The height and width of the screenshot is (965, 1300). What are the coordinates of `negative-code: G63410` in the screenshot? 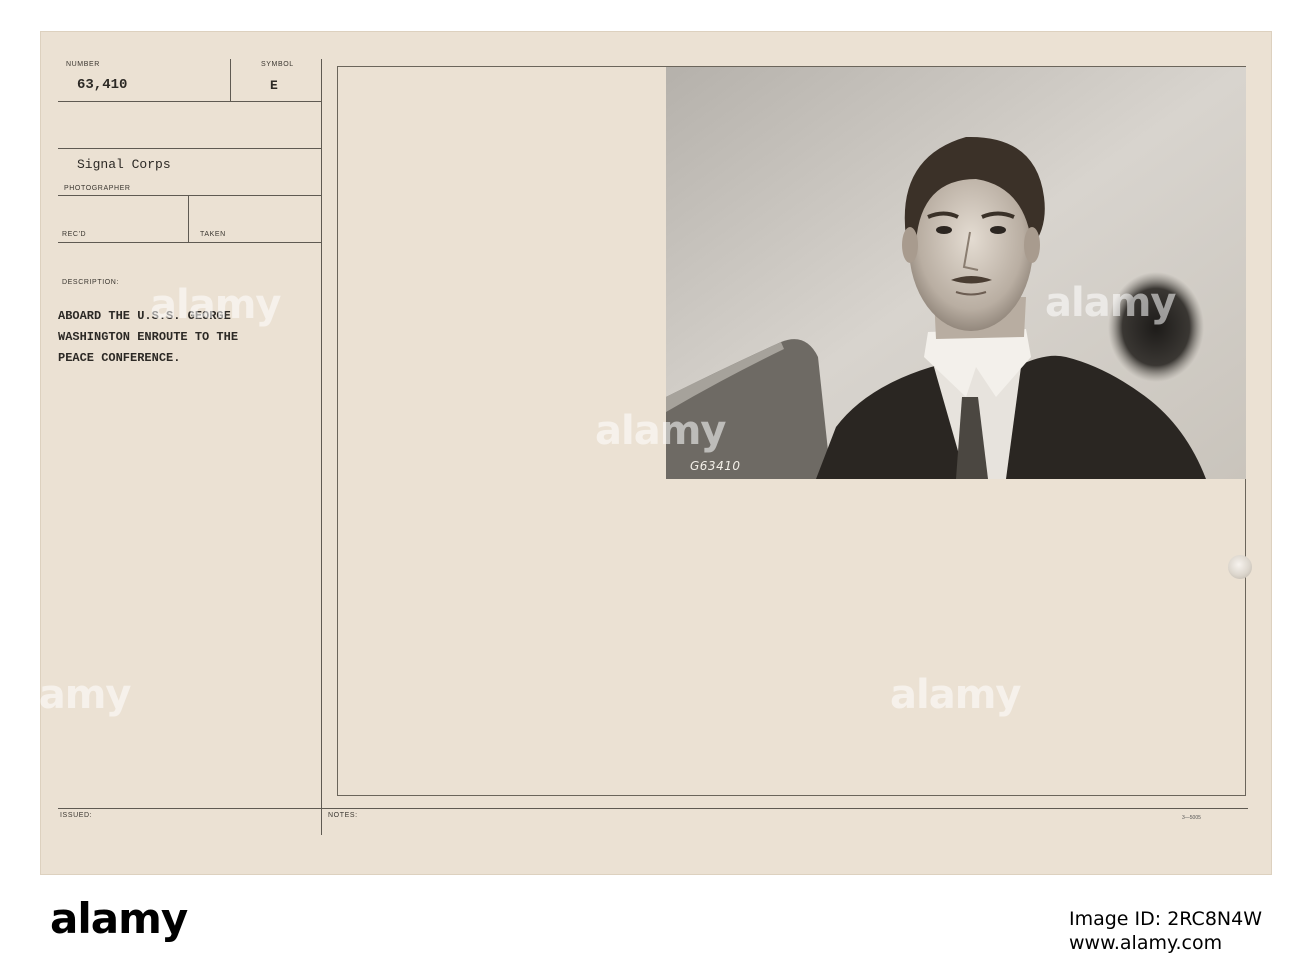 It's located at (715, 466).